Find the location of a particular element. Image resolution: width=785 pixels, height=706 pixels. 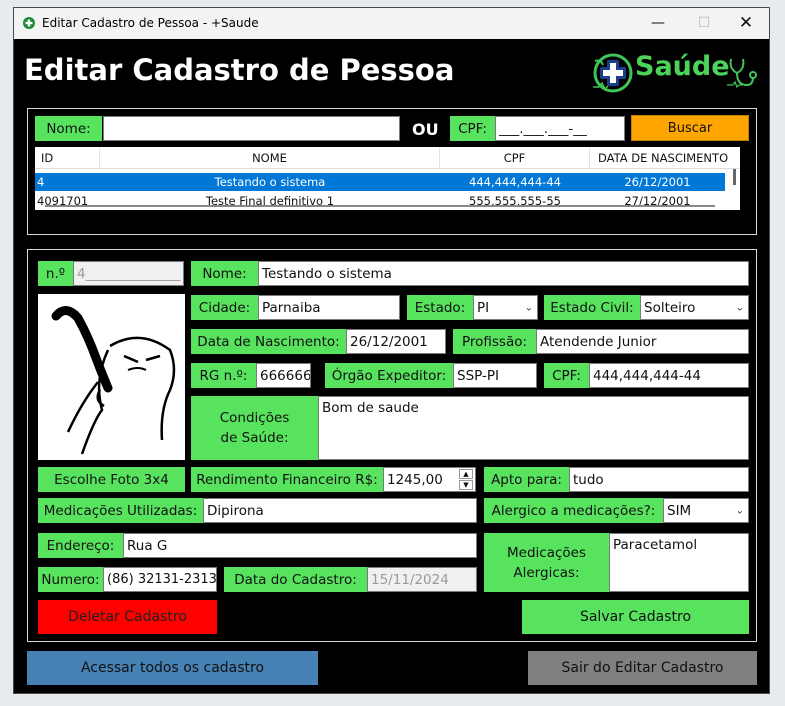

nascimento-input: 26/12/2001 is located at coordinates (396, 341).